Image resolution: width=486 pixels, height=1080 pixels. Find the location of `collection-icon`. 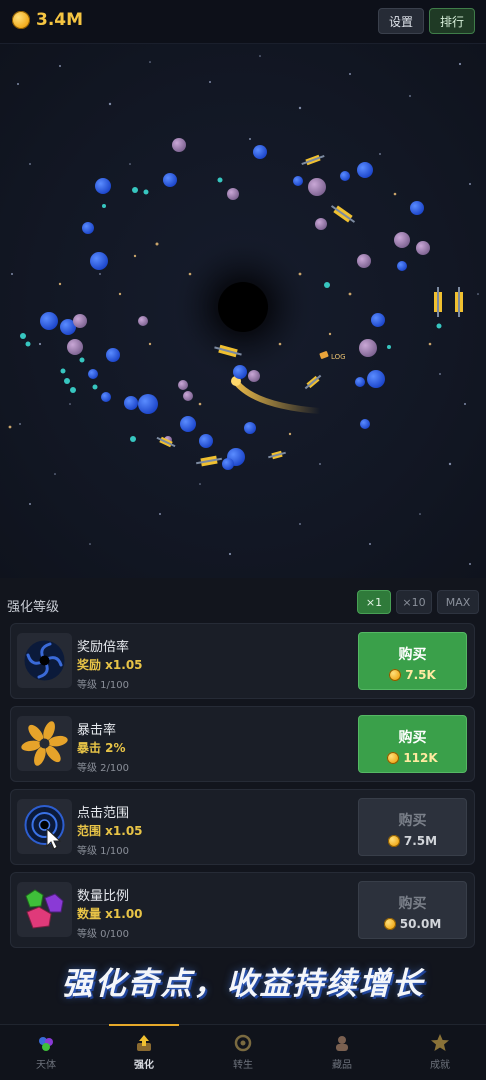

collection-icon is located at coordinates (342, 1043).